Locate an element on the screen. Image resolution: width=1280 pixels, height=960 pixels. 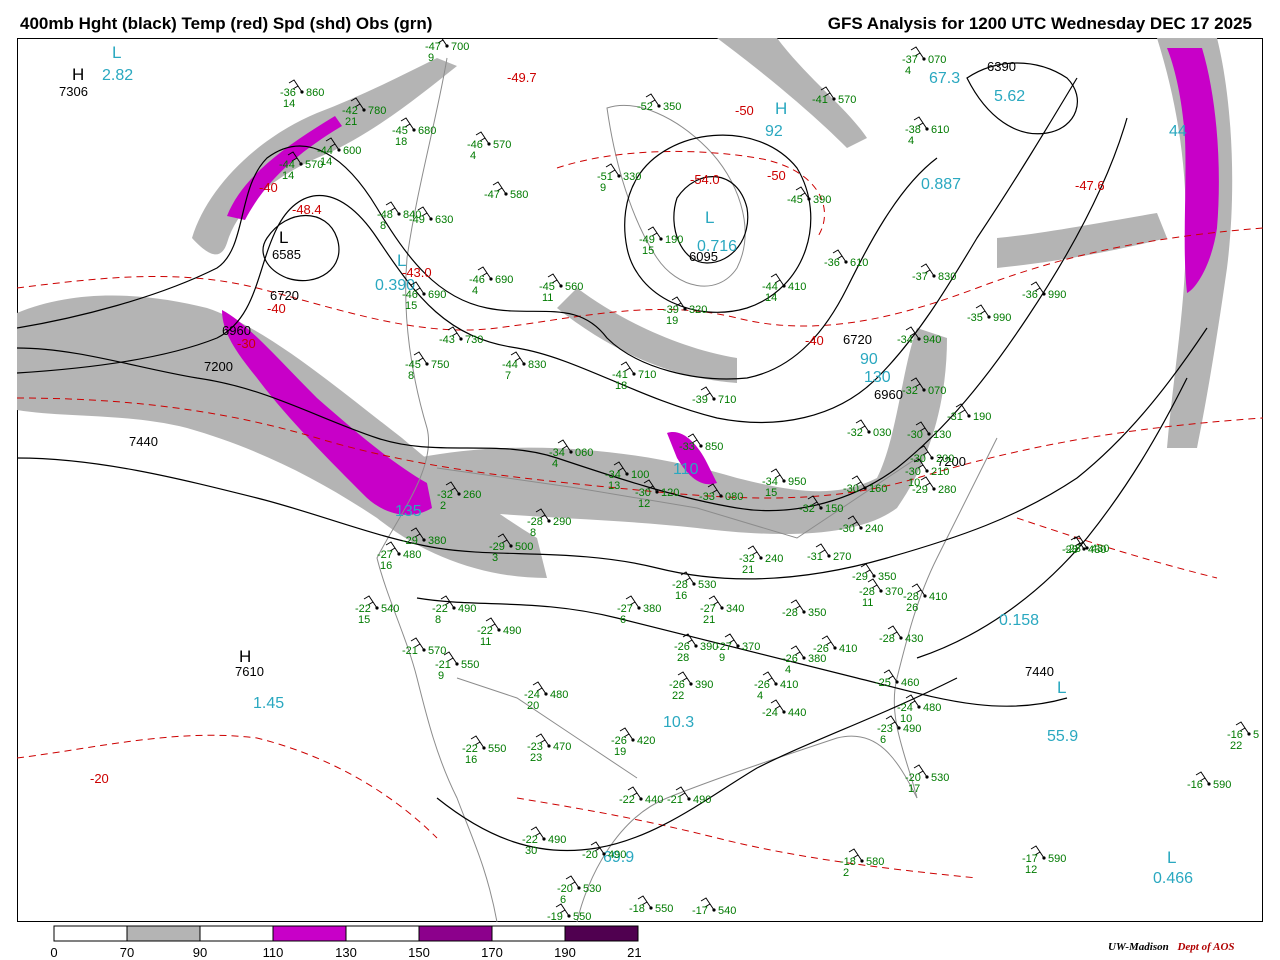
obs-height: 330 is located at coordinates (632, 177).